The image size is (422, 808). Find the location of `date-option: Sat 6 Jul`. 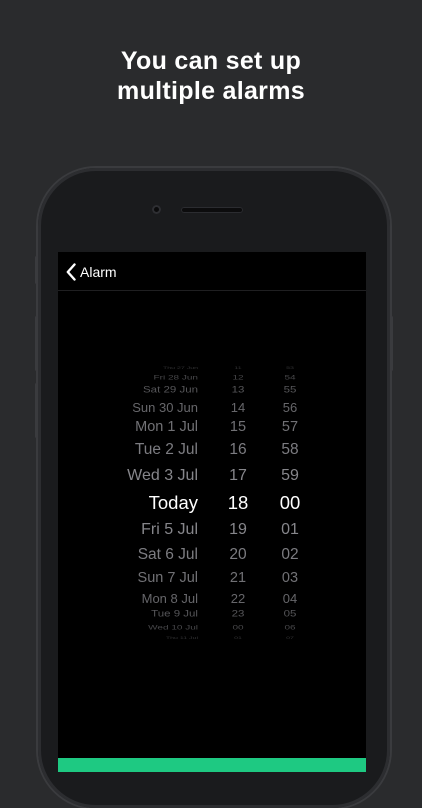

date-option: Sat 6 Jul is located at coordinates (168, 555).